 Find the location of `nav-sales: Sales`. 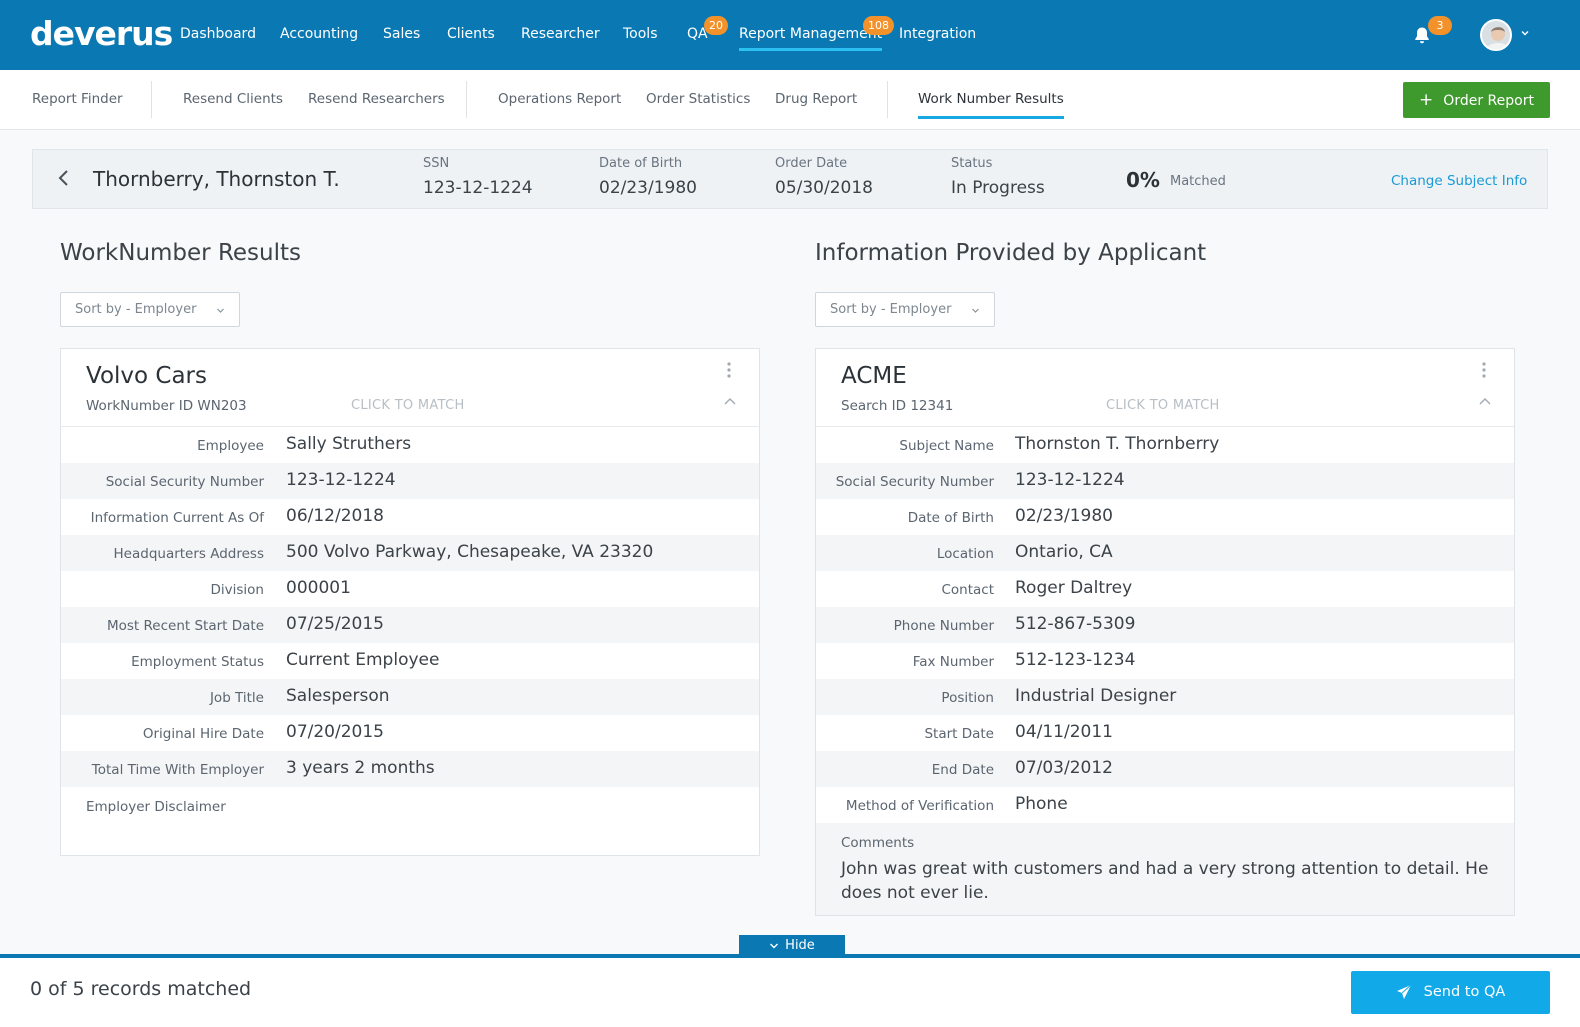

nav-sales: Sales is located at coordinates (401, 34).